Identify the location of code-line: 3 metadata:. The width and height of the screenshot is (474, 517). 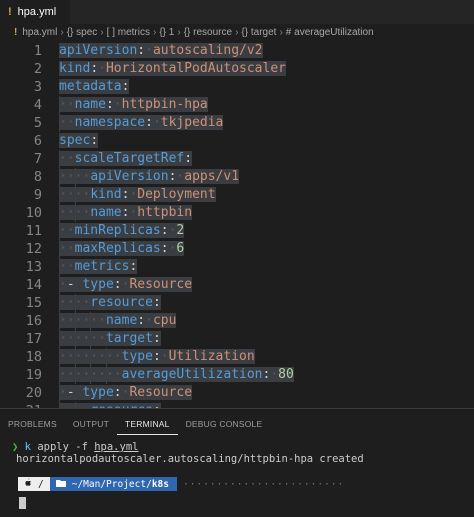
(237, 87).